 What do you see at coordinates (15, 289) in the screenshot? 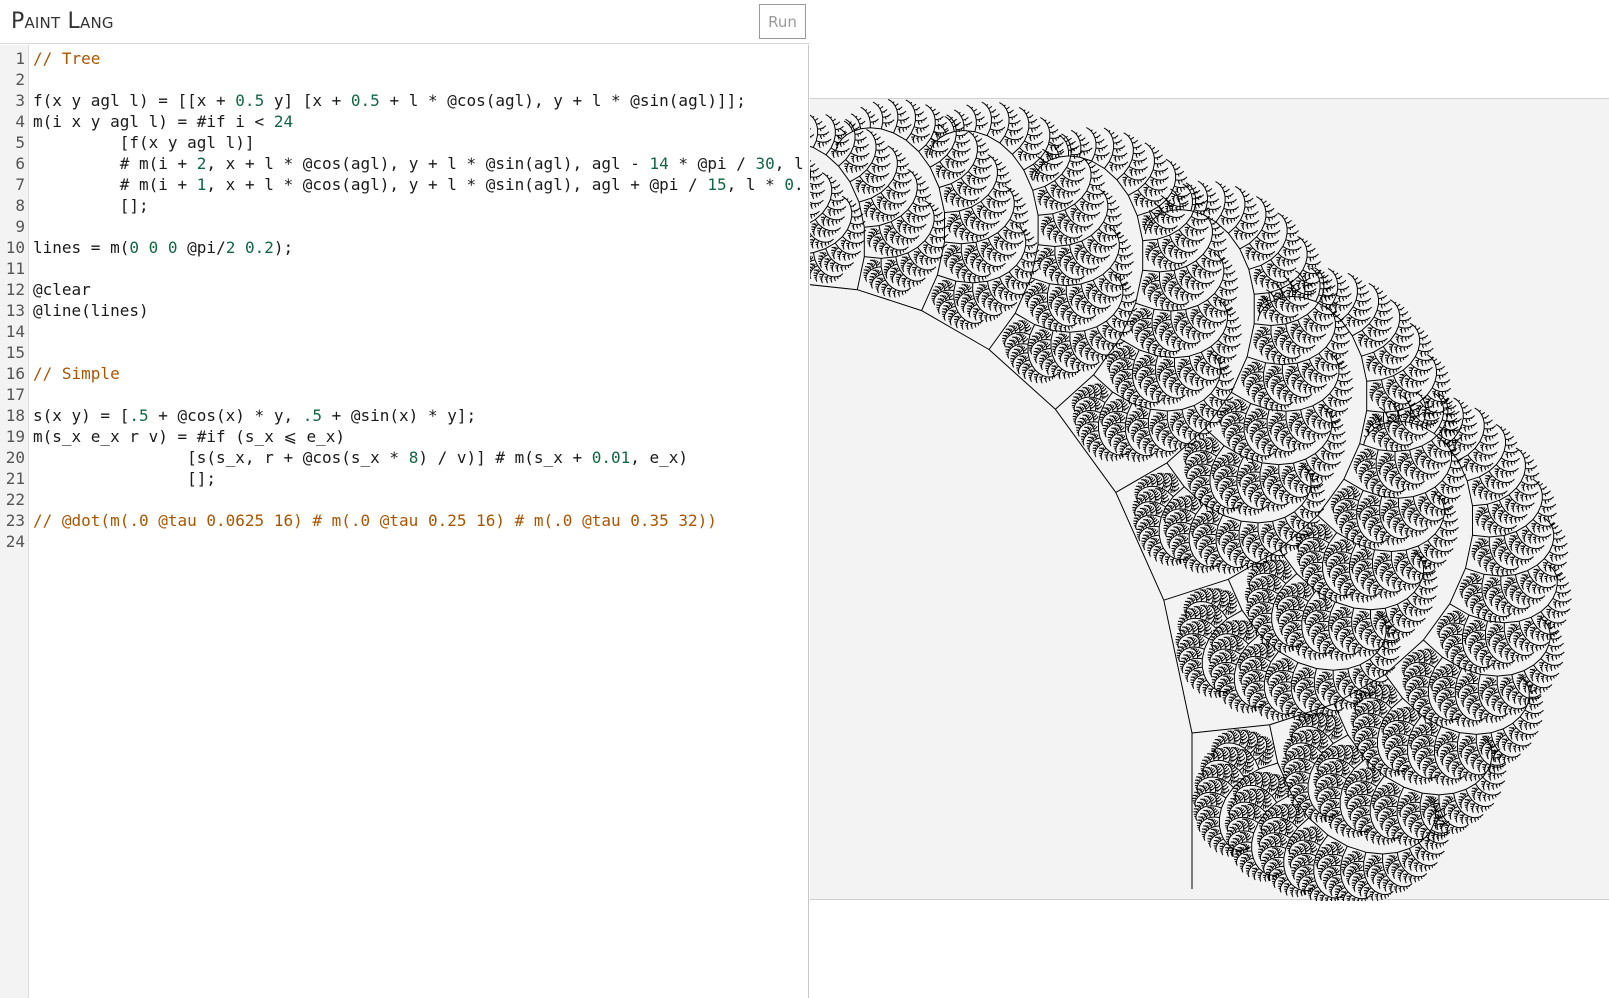
I see `line-number: 12` at bounding box center [15, 289].